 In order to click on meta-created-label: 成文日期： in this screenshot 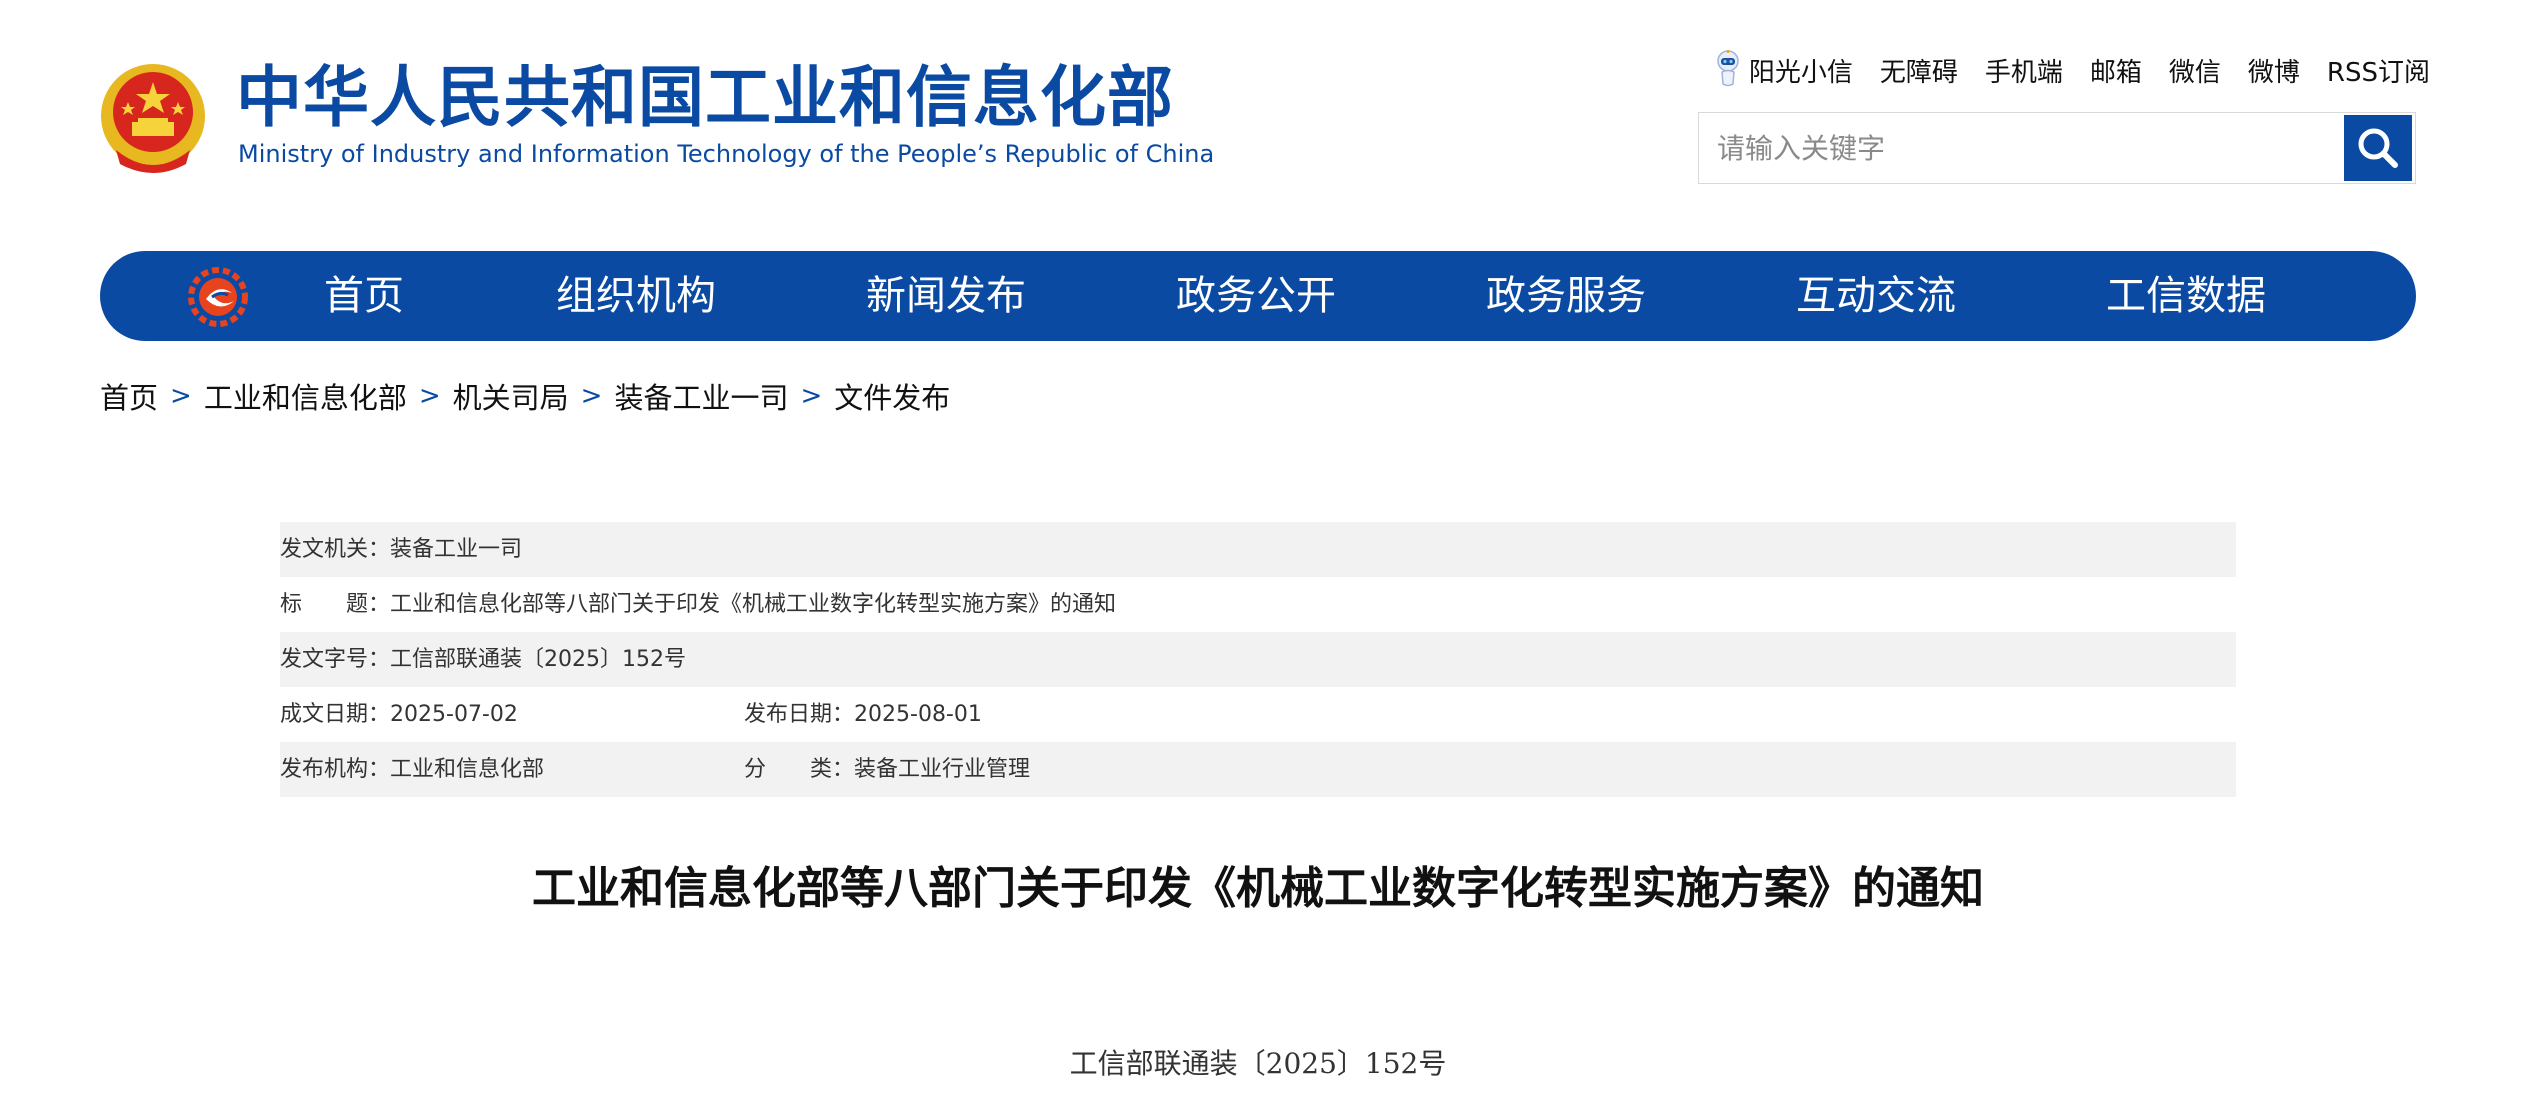, I will do `click(335, 714)`.